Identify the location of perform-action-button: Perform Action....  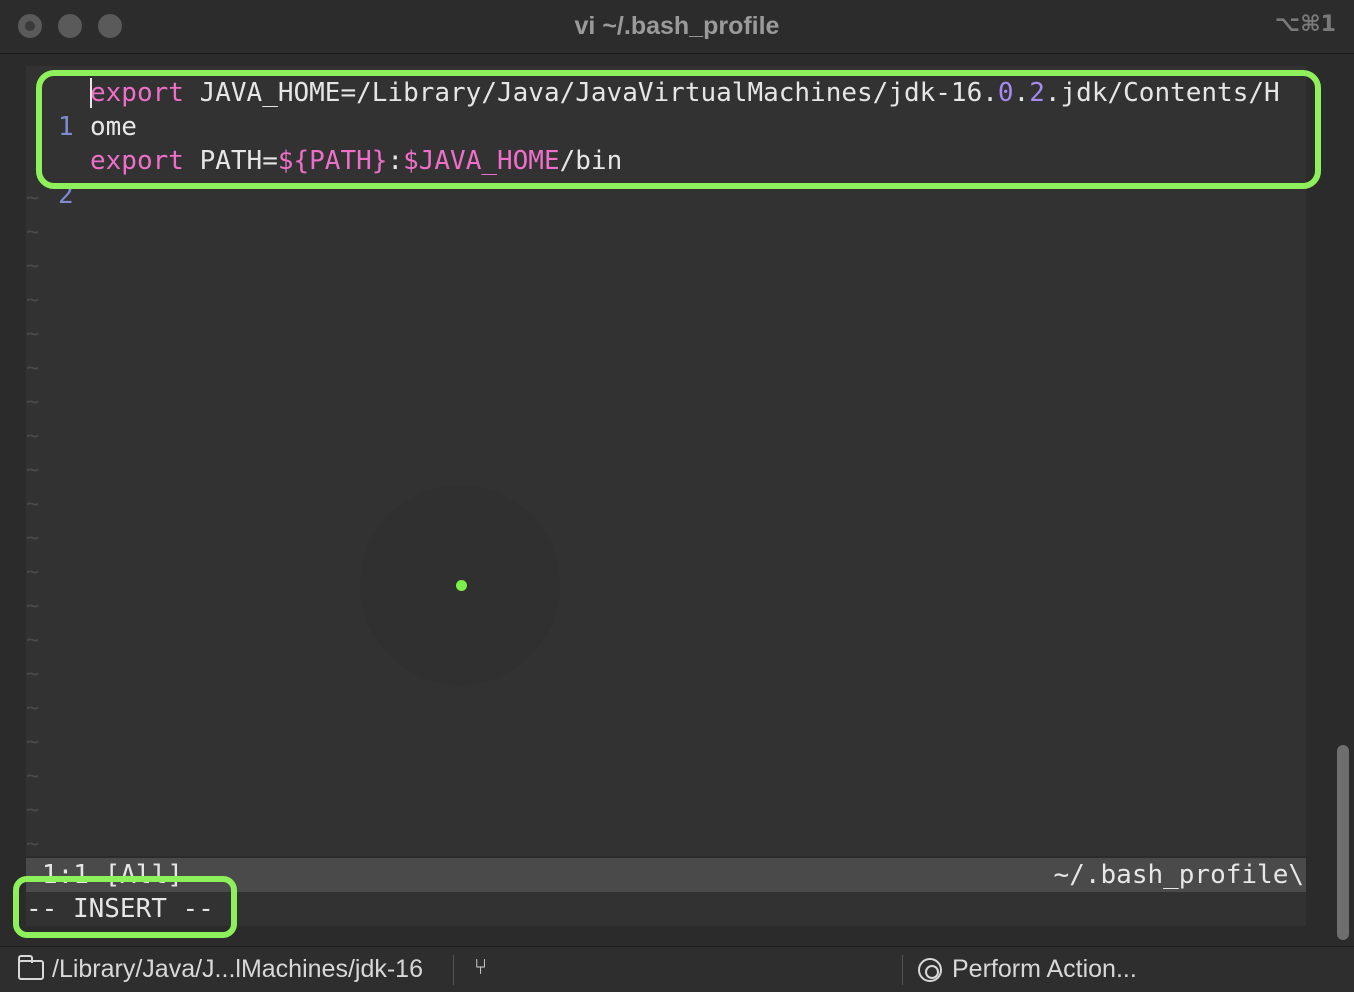
(1044, 969).